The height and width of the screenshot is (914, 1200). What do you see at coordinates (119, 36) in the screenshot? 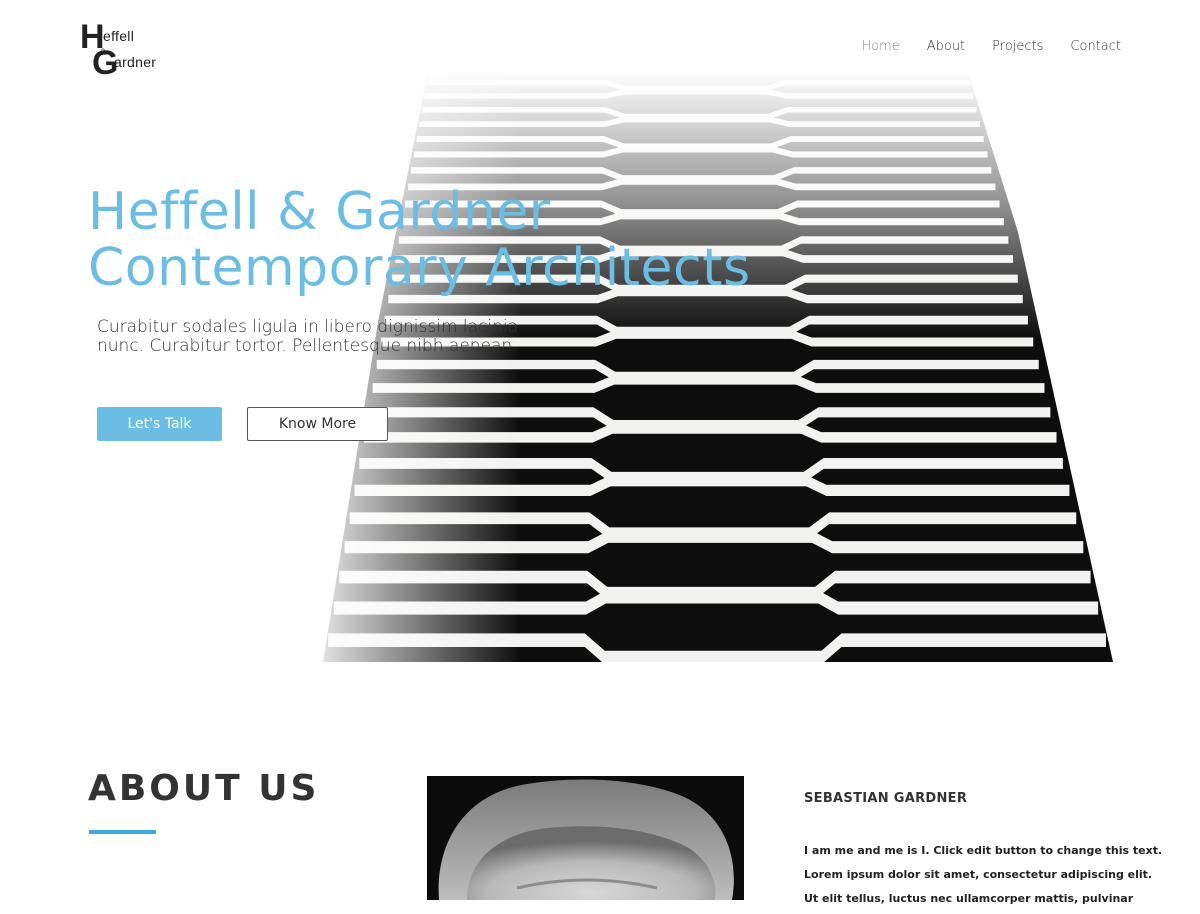
I see `logo-text-top: effell` at bounding box center [119, 36].